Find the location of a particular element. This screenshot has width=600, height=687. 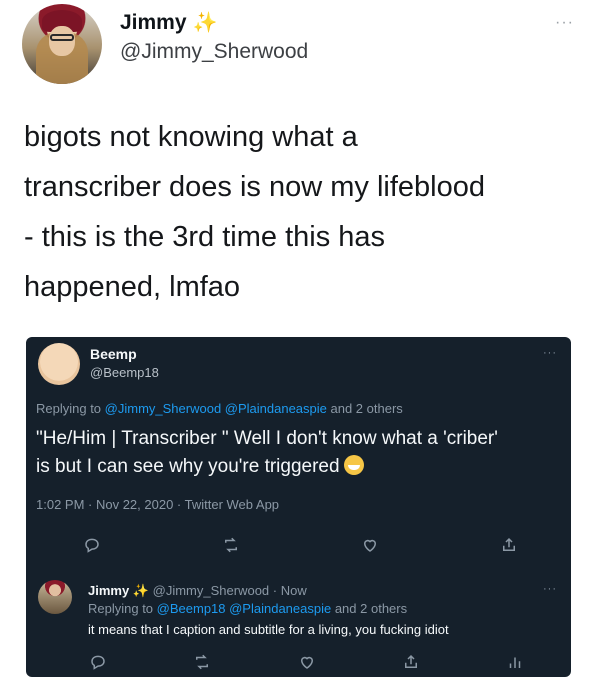

tweet-text-line-with-emoji: is but I can see why you're triggered is located at coordinates (298, 467).